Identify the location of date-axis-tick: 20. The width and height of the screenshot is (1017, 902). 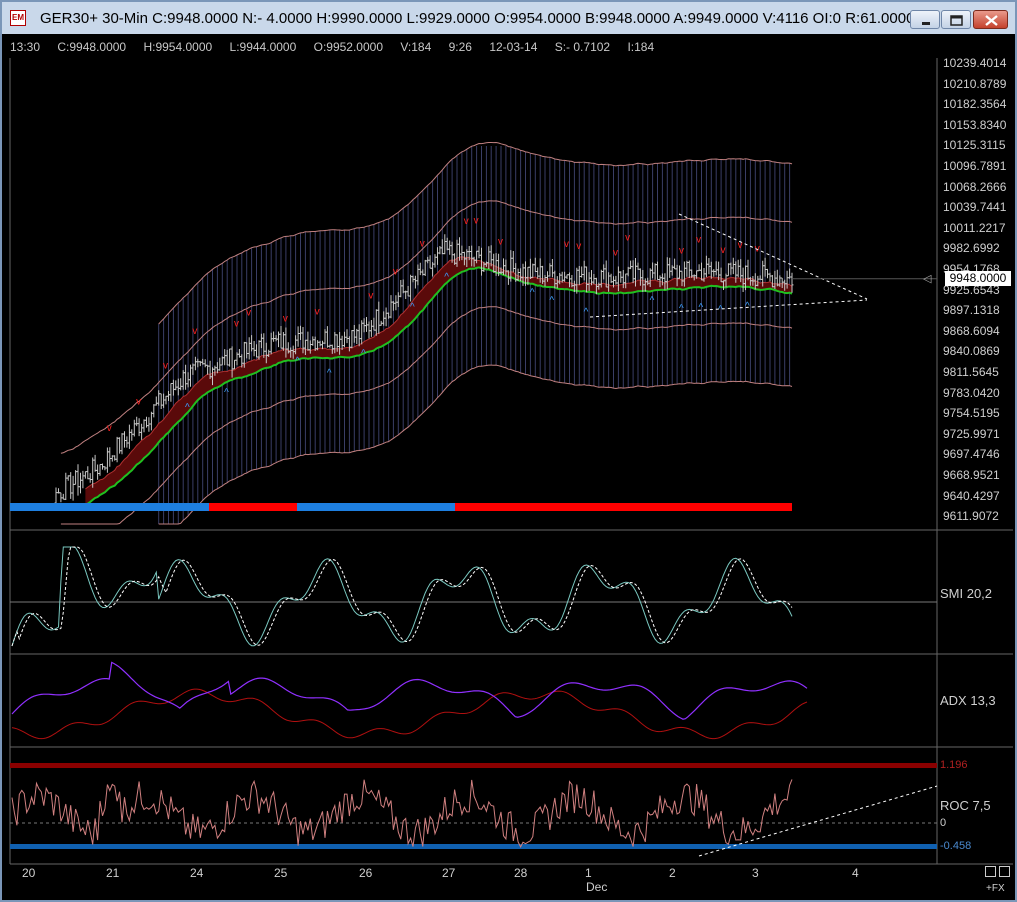
(29, 873).